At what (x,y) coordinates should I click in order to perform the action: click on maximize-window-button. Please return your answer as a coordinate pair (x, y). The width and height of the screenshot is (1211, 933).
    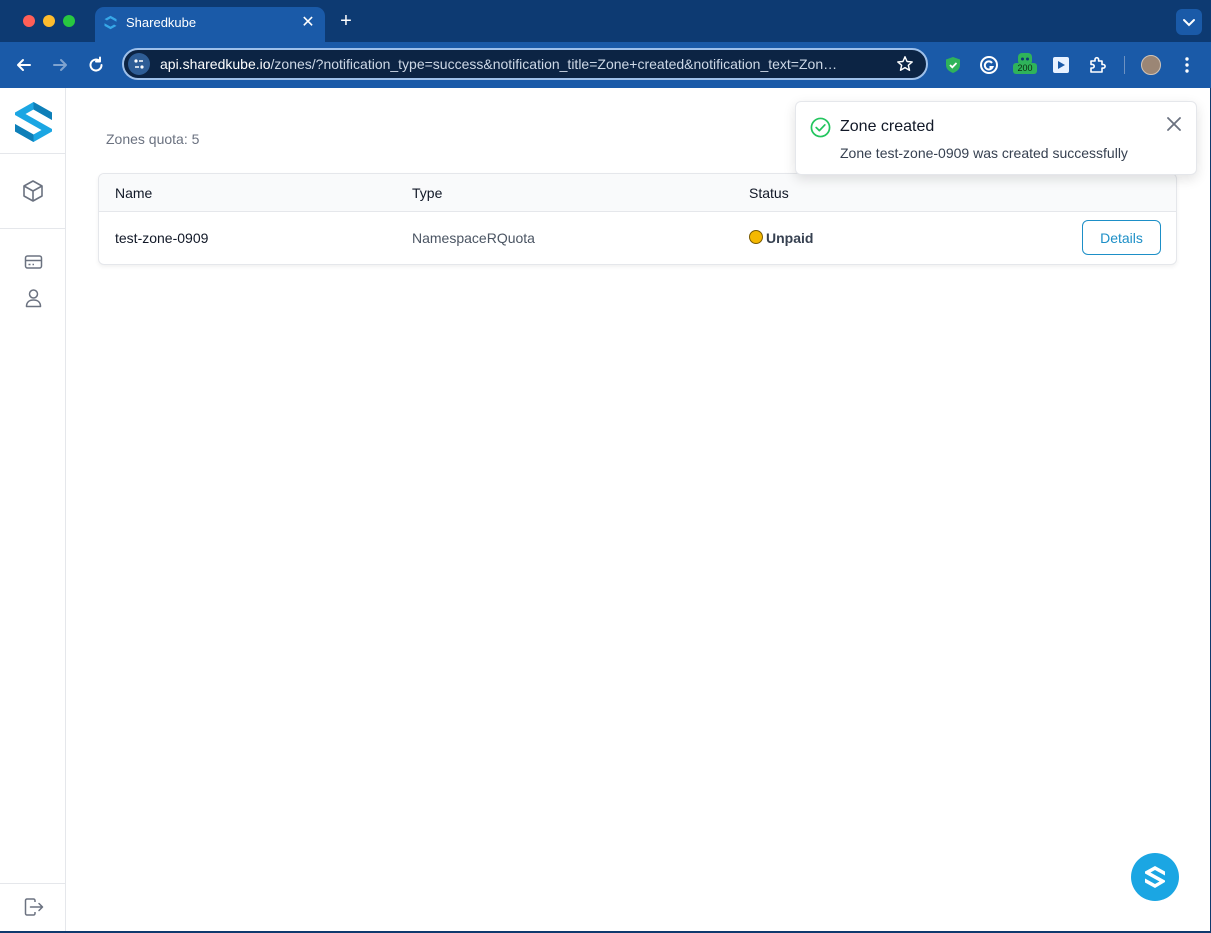
    Looking at the image, I should click on (69, 21).